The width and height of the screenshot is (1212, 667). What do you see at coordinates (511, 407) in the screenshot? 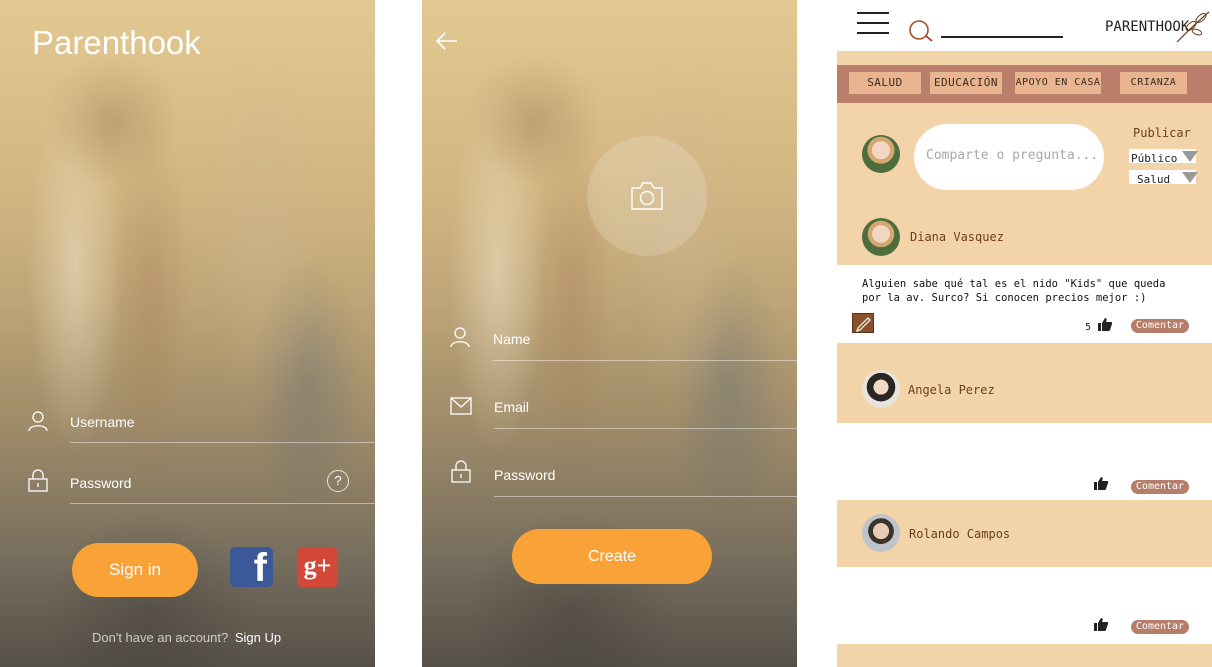
I see `email-field: Email` at bounding box center [511, 407].